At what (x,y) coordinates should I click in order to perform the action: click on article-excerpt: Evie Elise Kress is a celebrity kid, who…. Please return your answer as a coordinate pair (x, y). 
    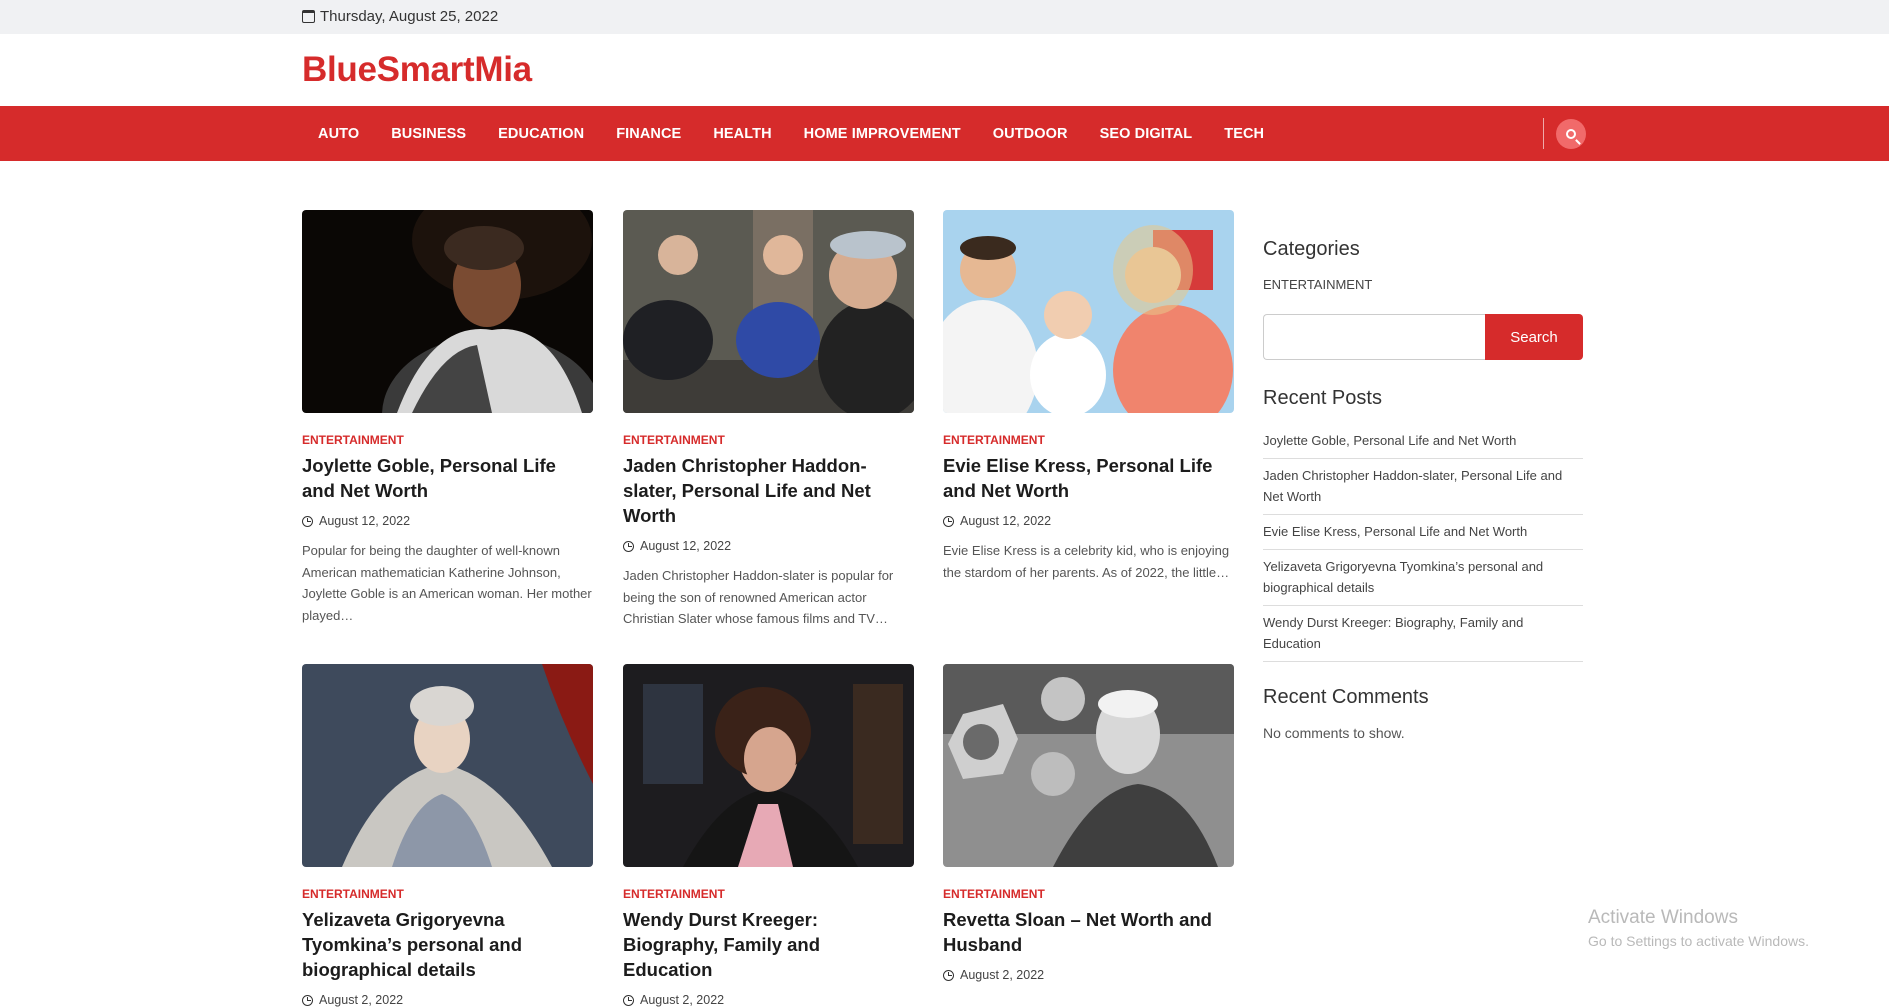
    Looking at the image, I should click on (1086, 561).